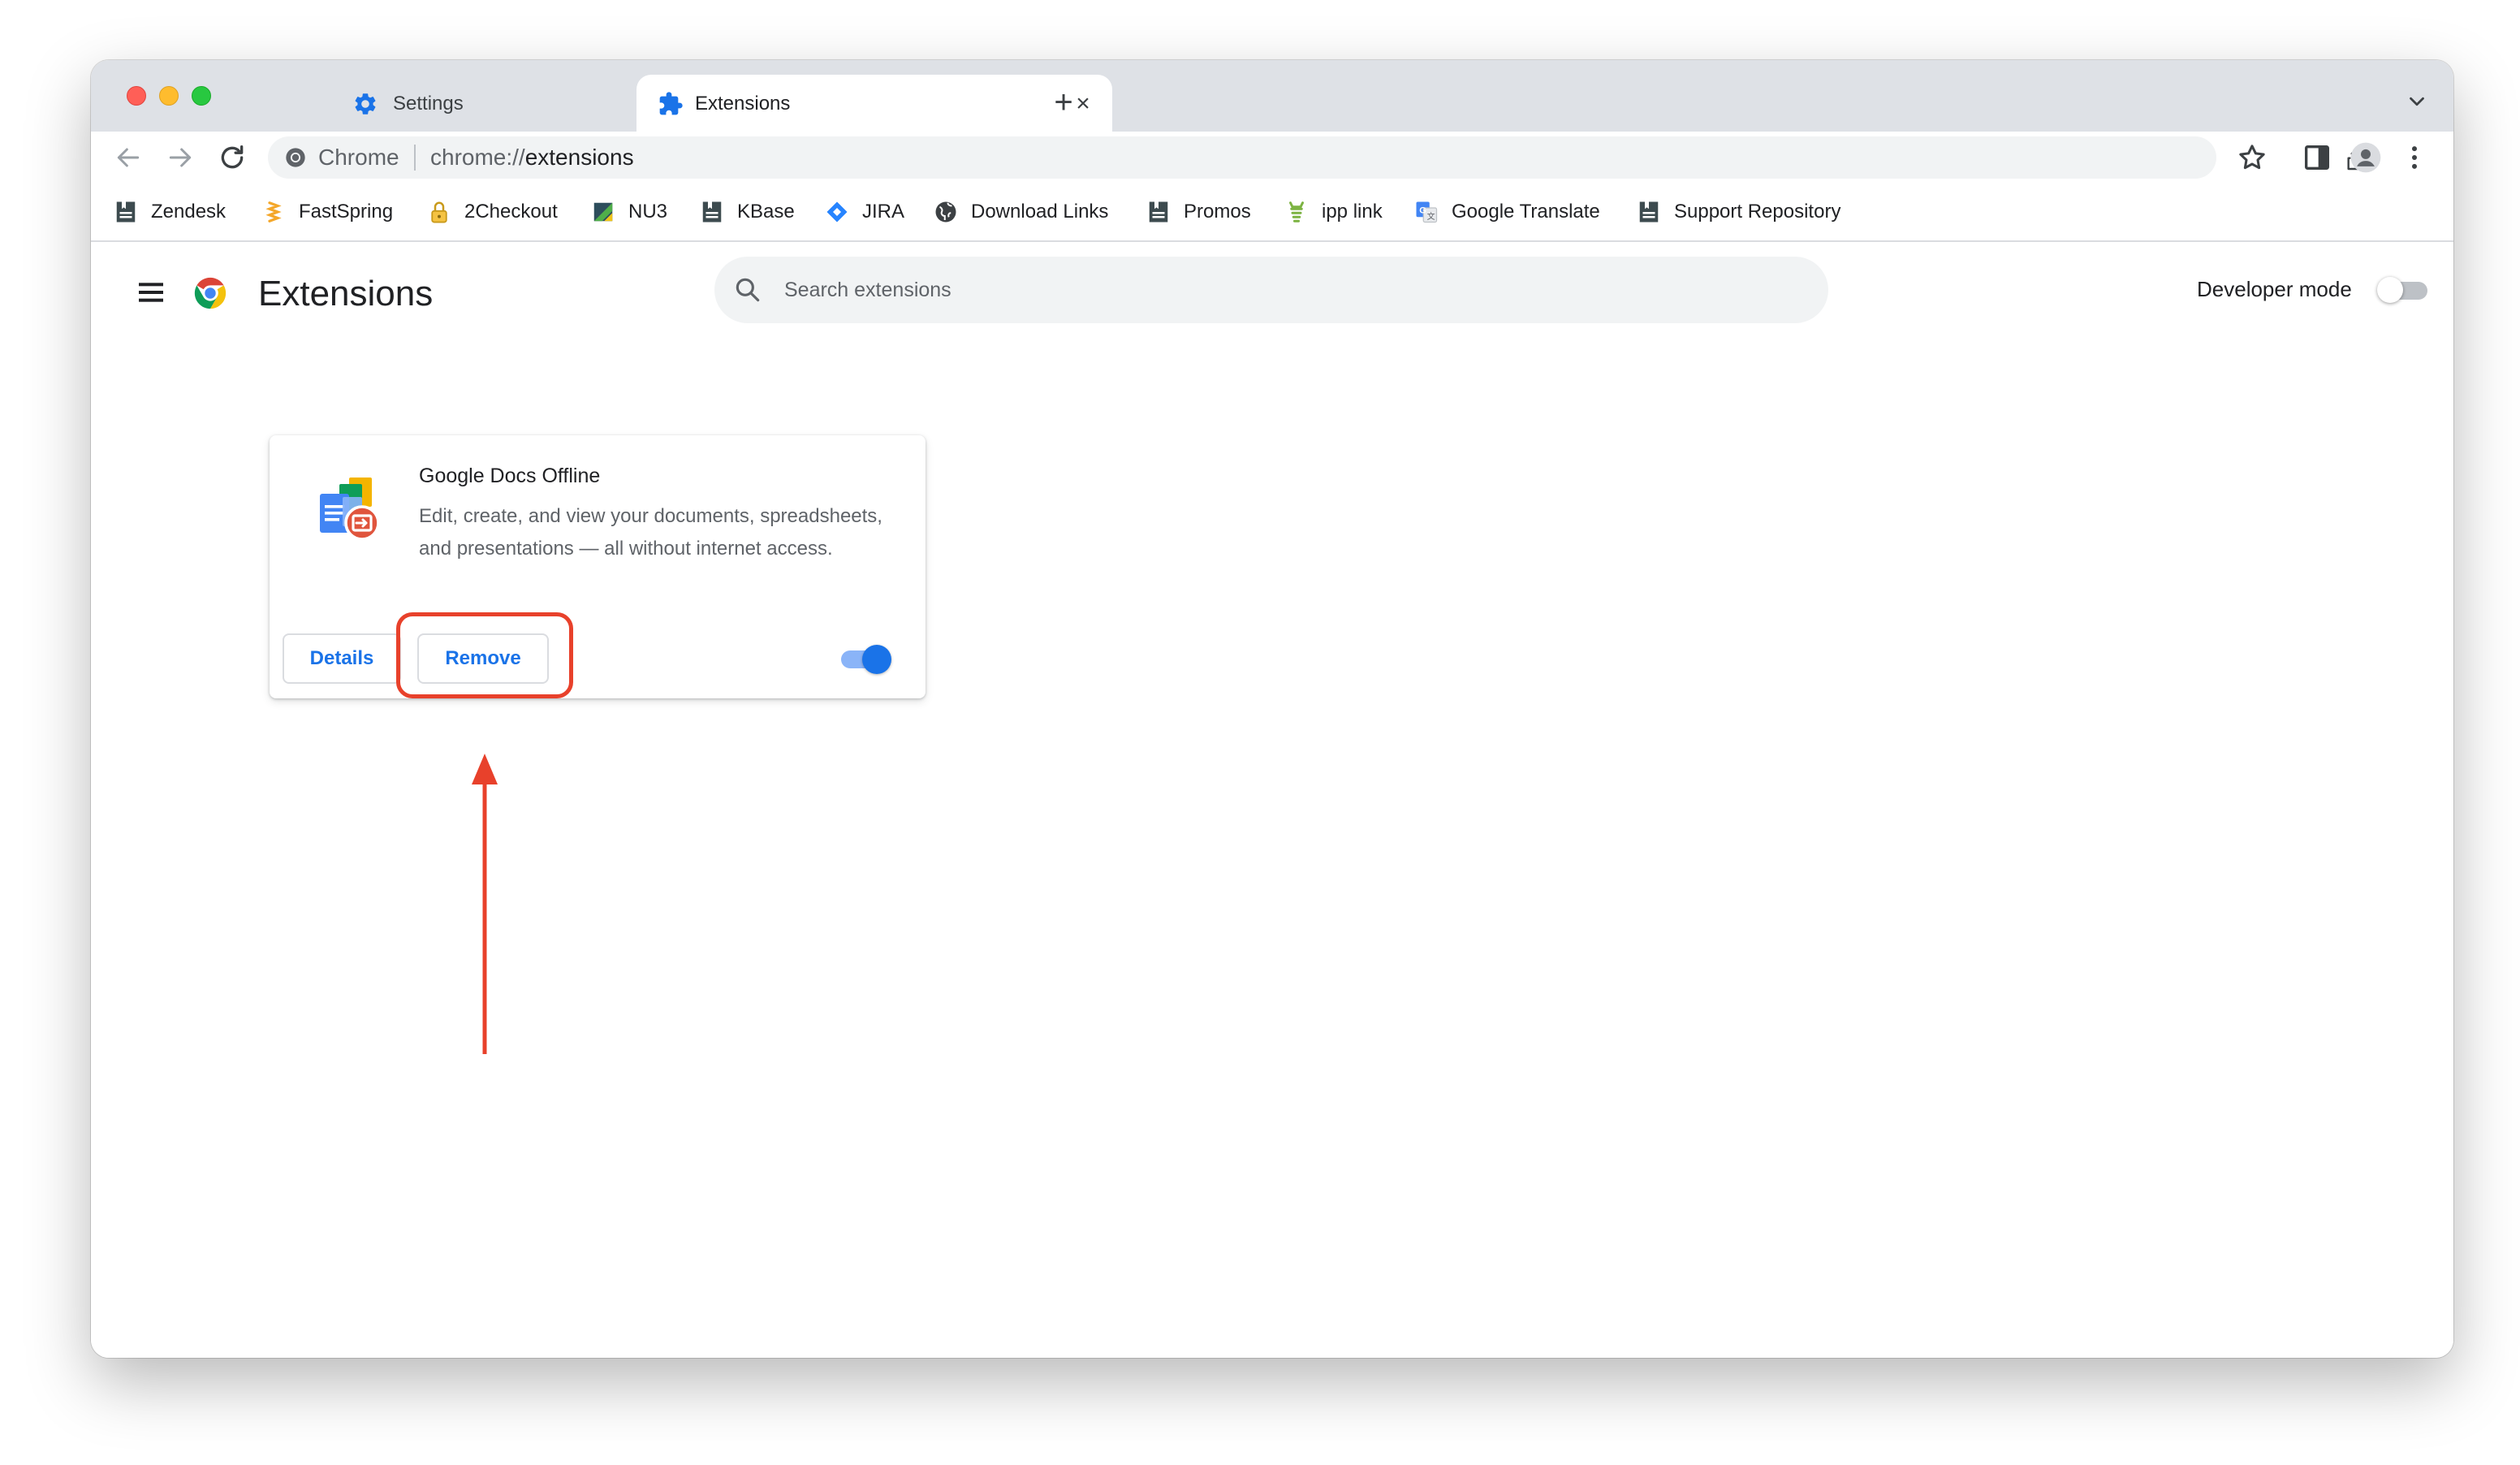 Image resolution: width=2520 pixels, height=1465 pixels. What do you see at coordinates (273, 212) in the screenshot?
I see `fastspring-icon` at bounding box center [273, 212].